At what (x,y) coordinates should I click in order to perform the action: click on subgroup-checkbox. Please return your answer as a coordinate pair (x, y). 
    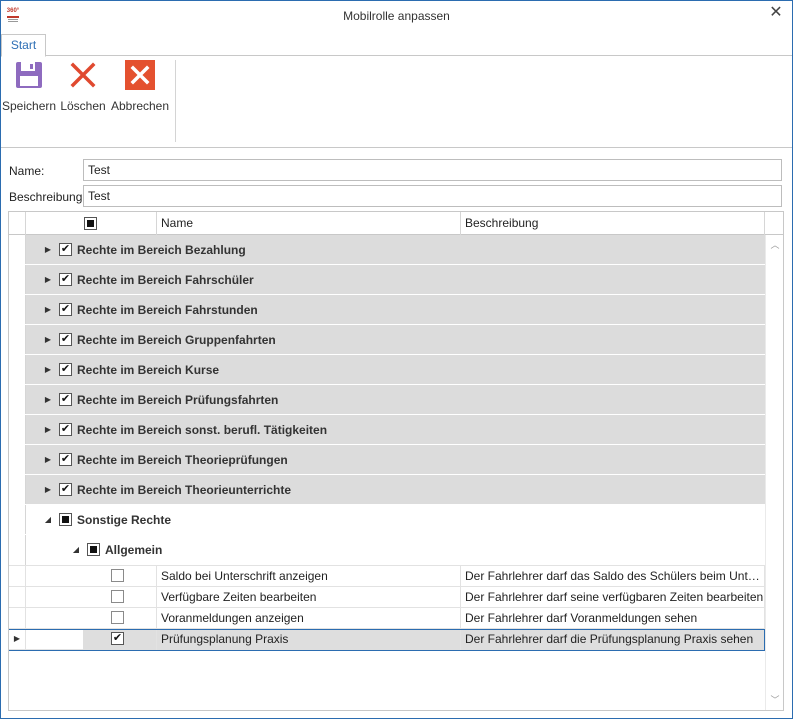
    Looking at the image, I should click on (93, 549).